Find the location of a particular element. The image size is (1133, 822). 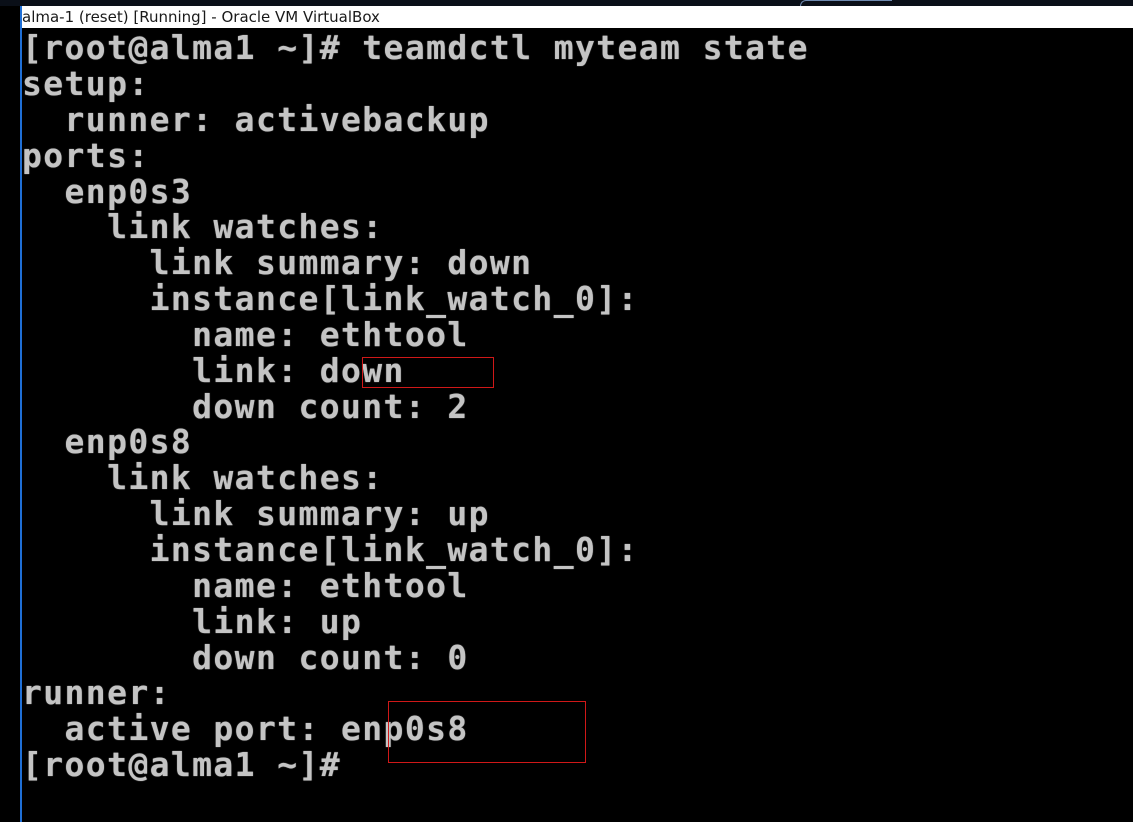

highlight-box-link-down is located at coordinates (428, 372).